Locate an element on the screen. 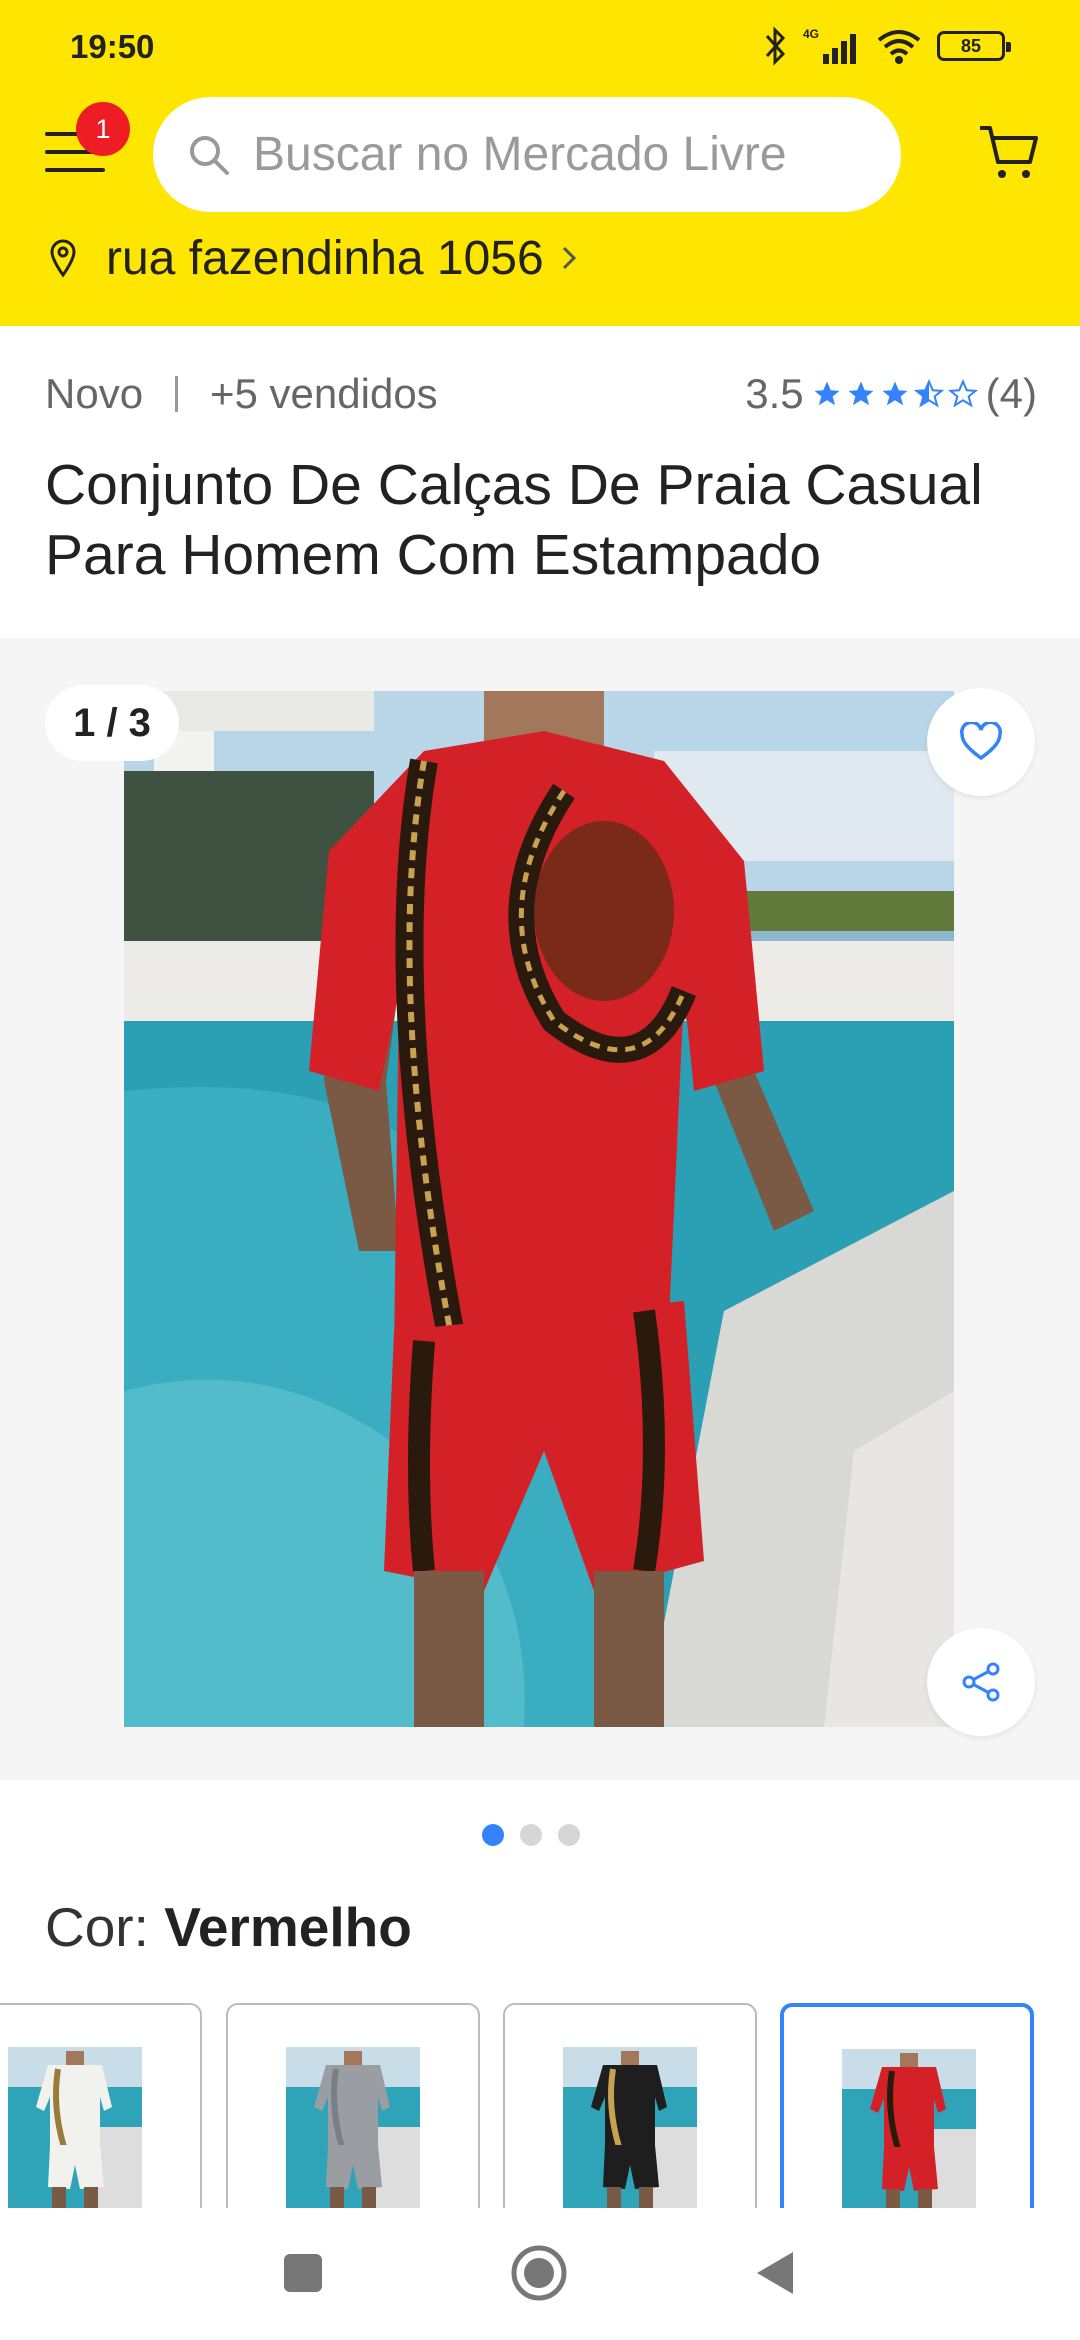  color-label-prefix: Cor: is located at coordinates (105, 1927).